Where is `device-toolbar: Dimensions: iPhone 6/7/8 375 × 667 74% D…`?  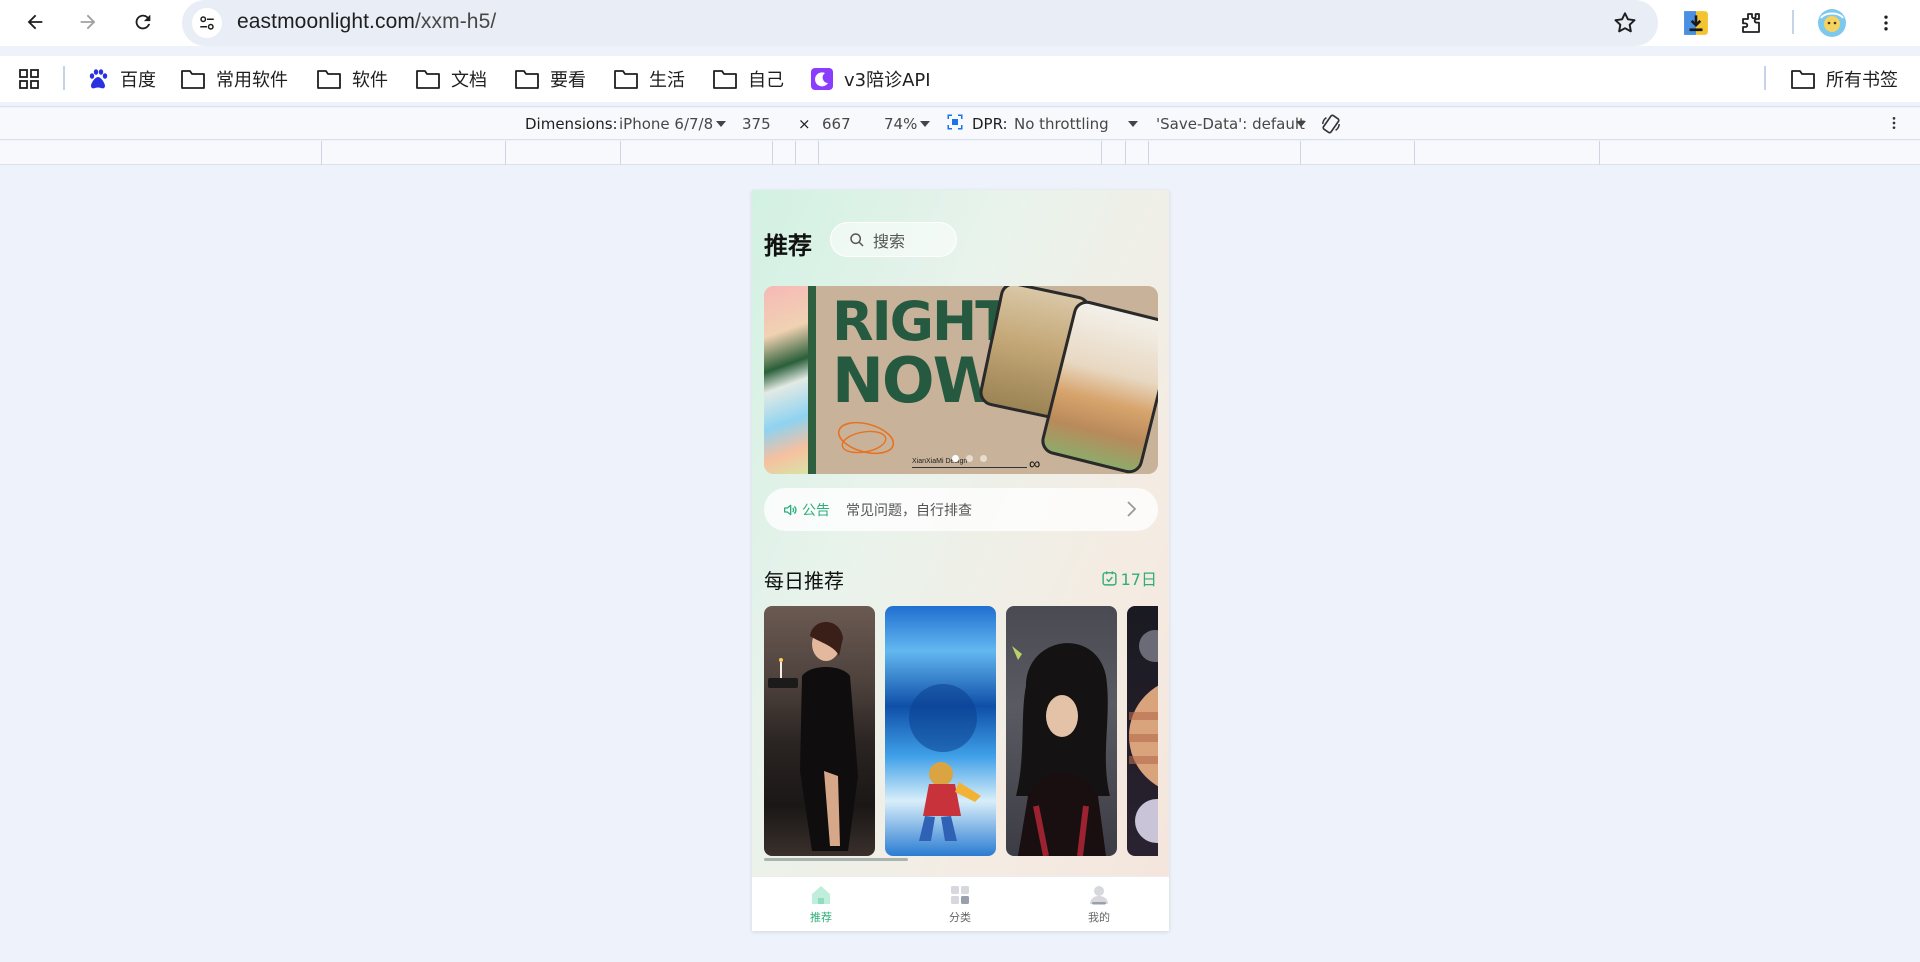
device-toolbar: Dimensions: iPhone 6/7/8 375 × 667 74% D… is located at coordinates (960, 124).